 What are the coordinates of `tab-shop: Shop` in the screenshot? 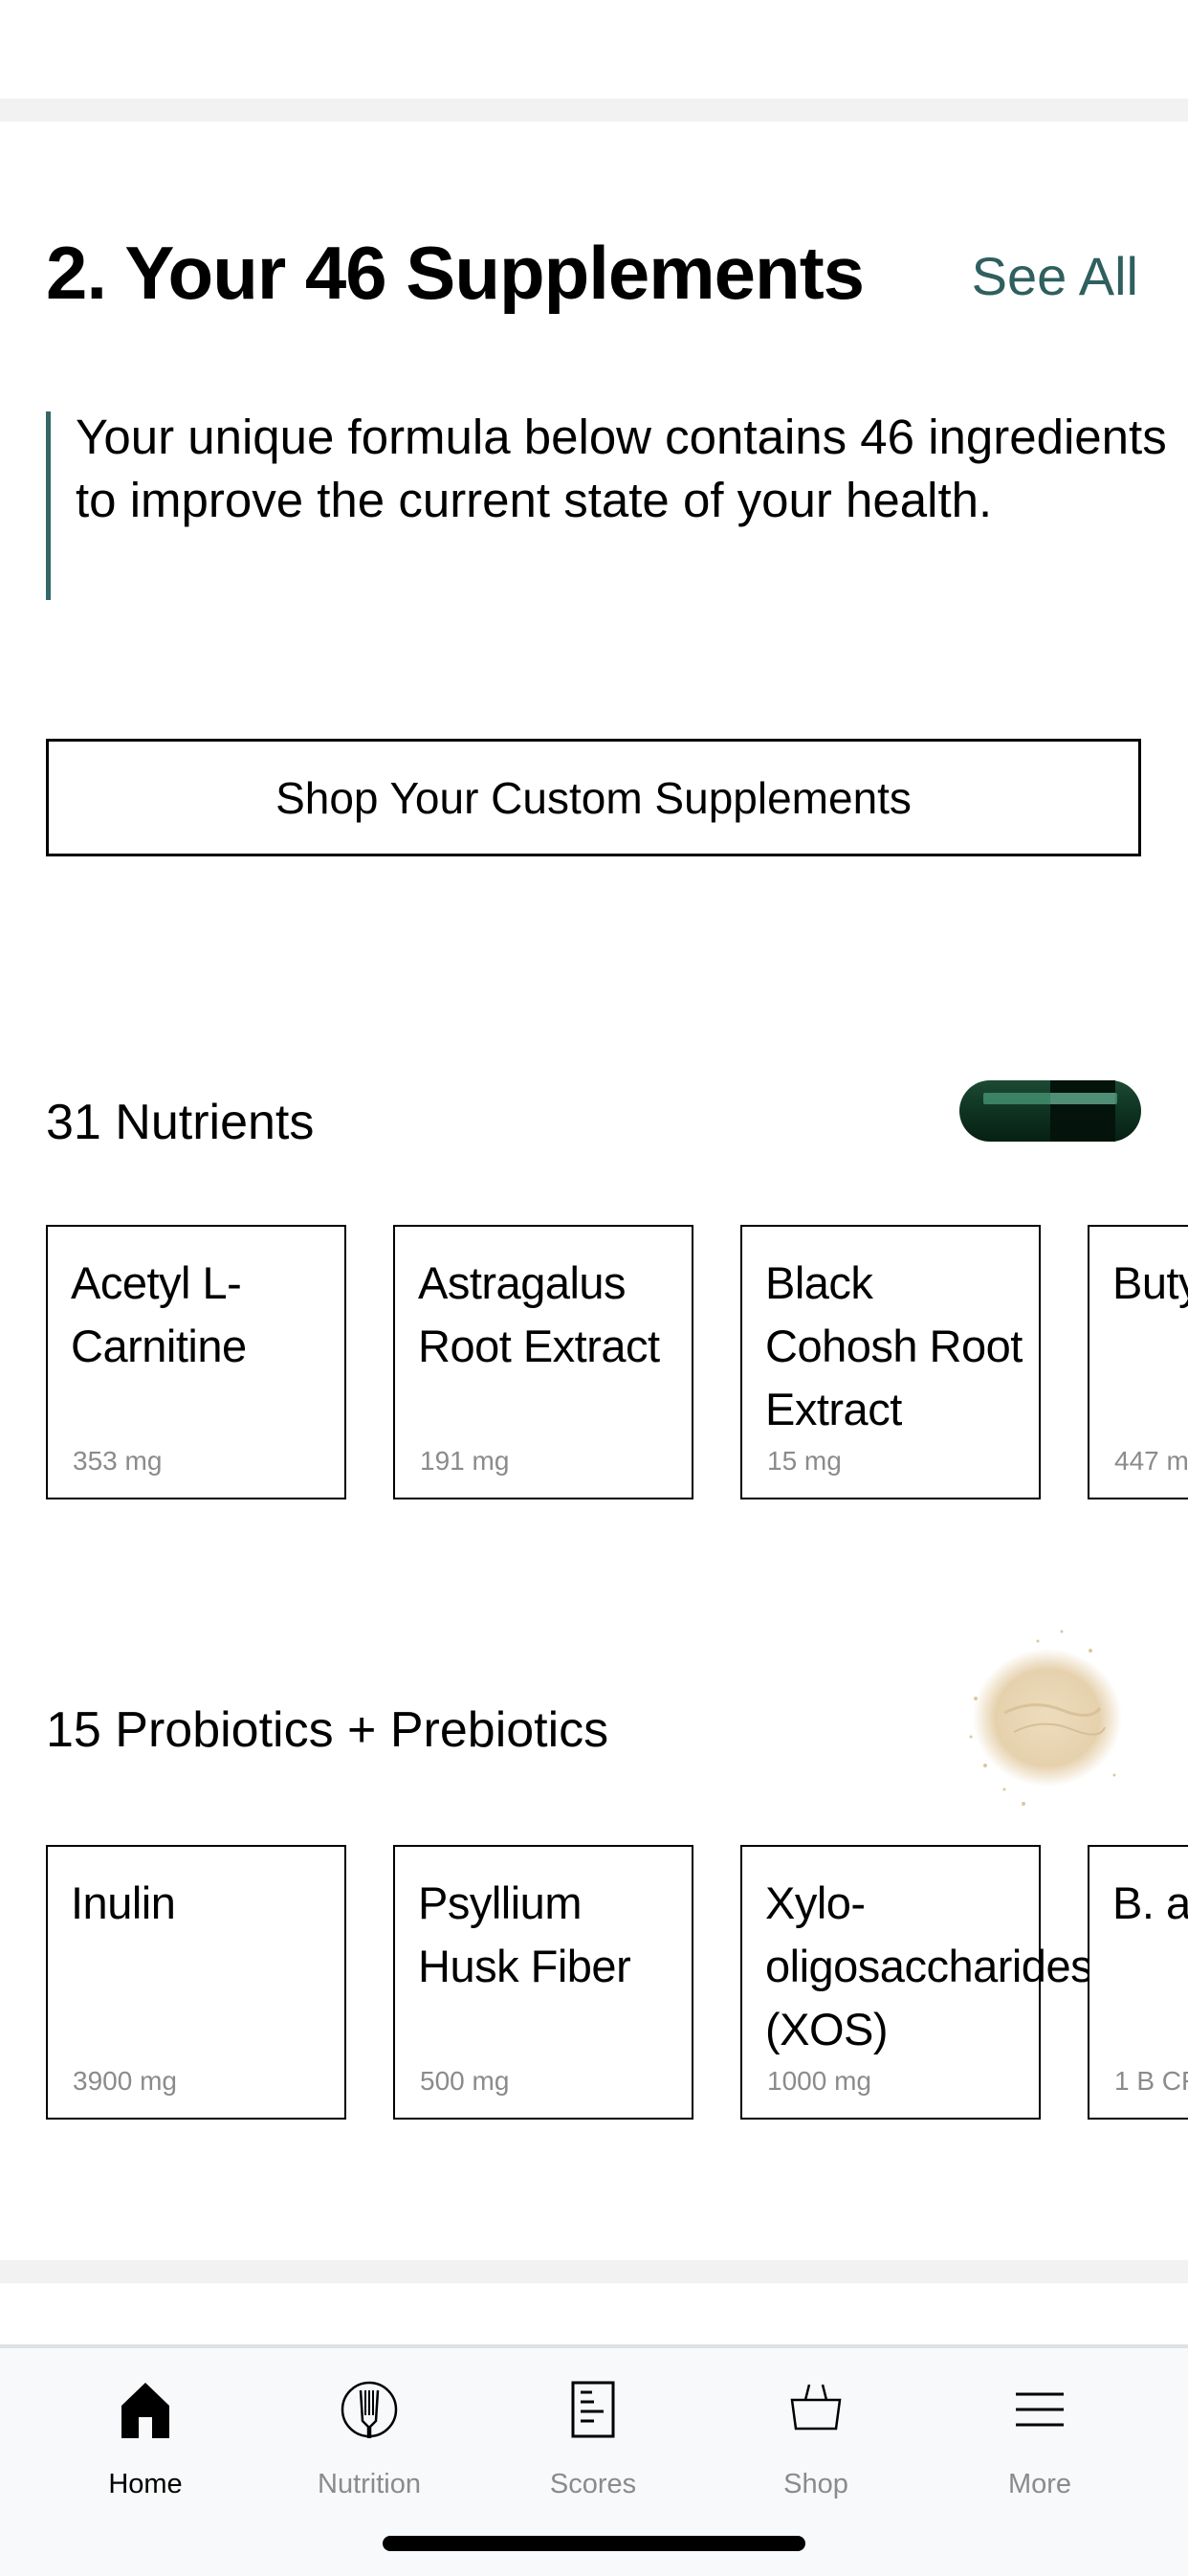 It's located at (816, 2438).